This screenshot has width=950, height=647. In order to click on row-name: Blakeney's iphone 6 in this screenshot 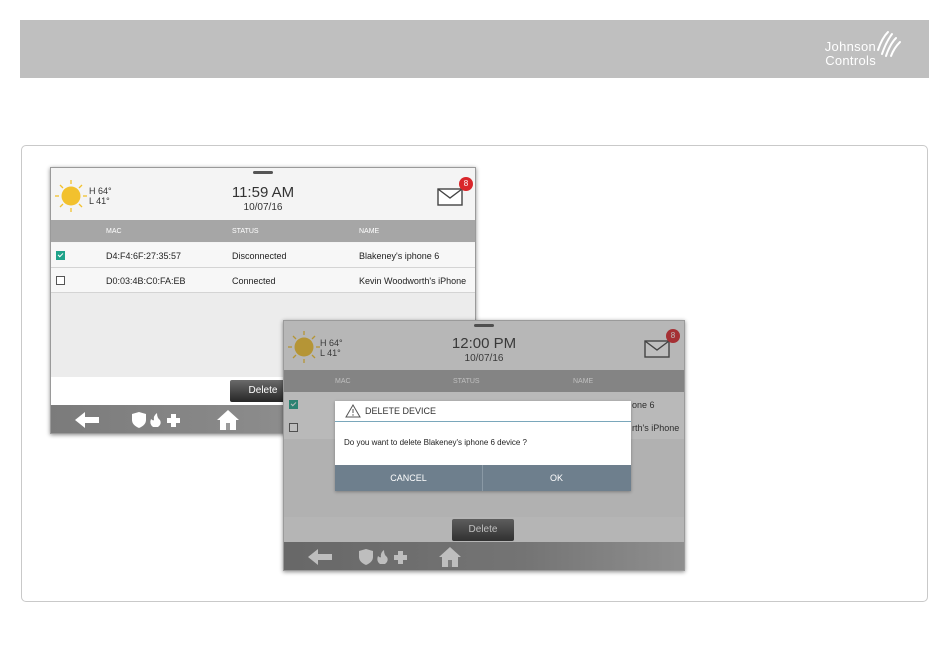, I will do `click(399, 256)`.